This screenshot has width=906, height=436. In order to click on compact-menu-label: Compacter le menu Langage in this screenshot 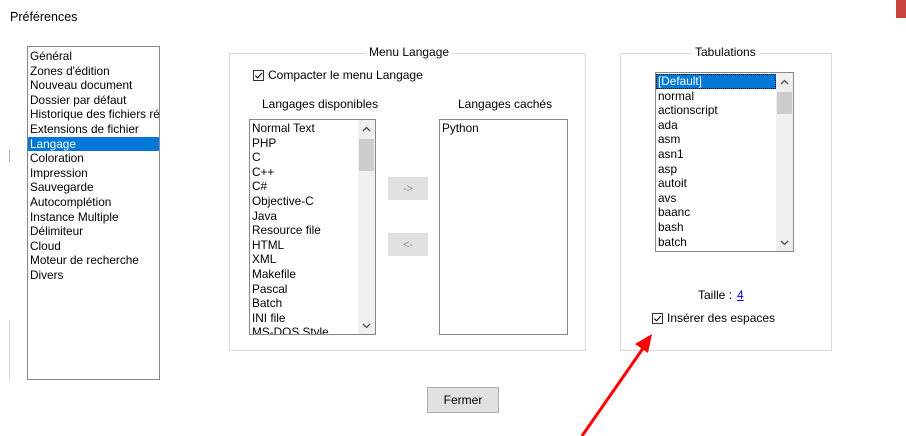, I will do `click(345, 75)`.